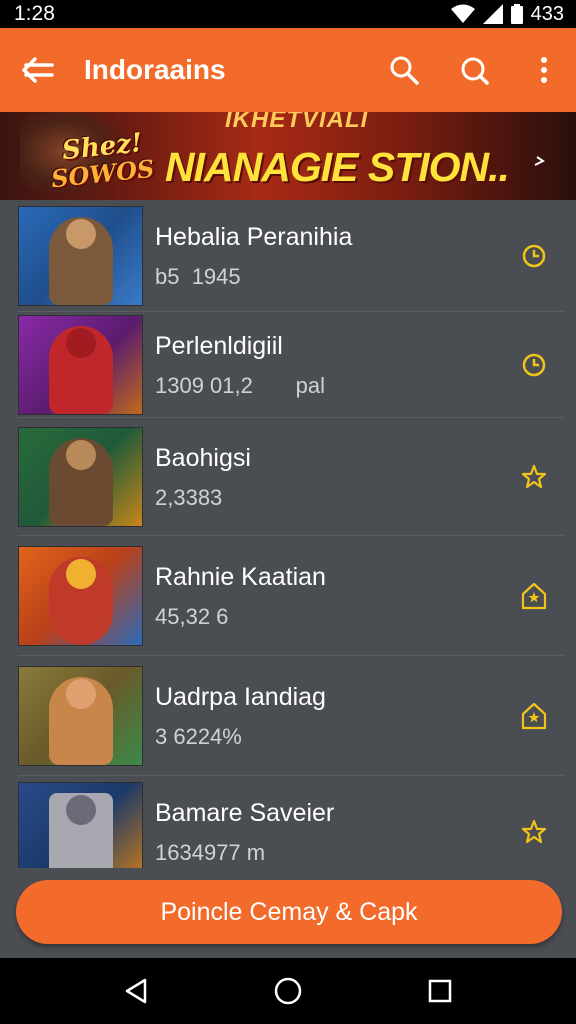  Describe the element at coordinates (289, 912) in the screenshot. I see `primary-action-button: Poincle Cemay & Capk` at that location.